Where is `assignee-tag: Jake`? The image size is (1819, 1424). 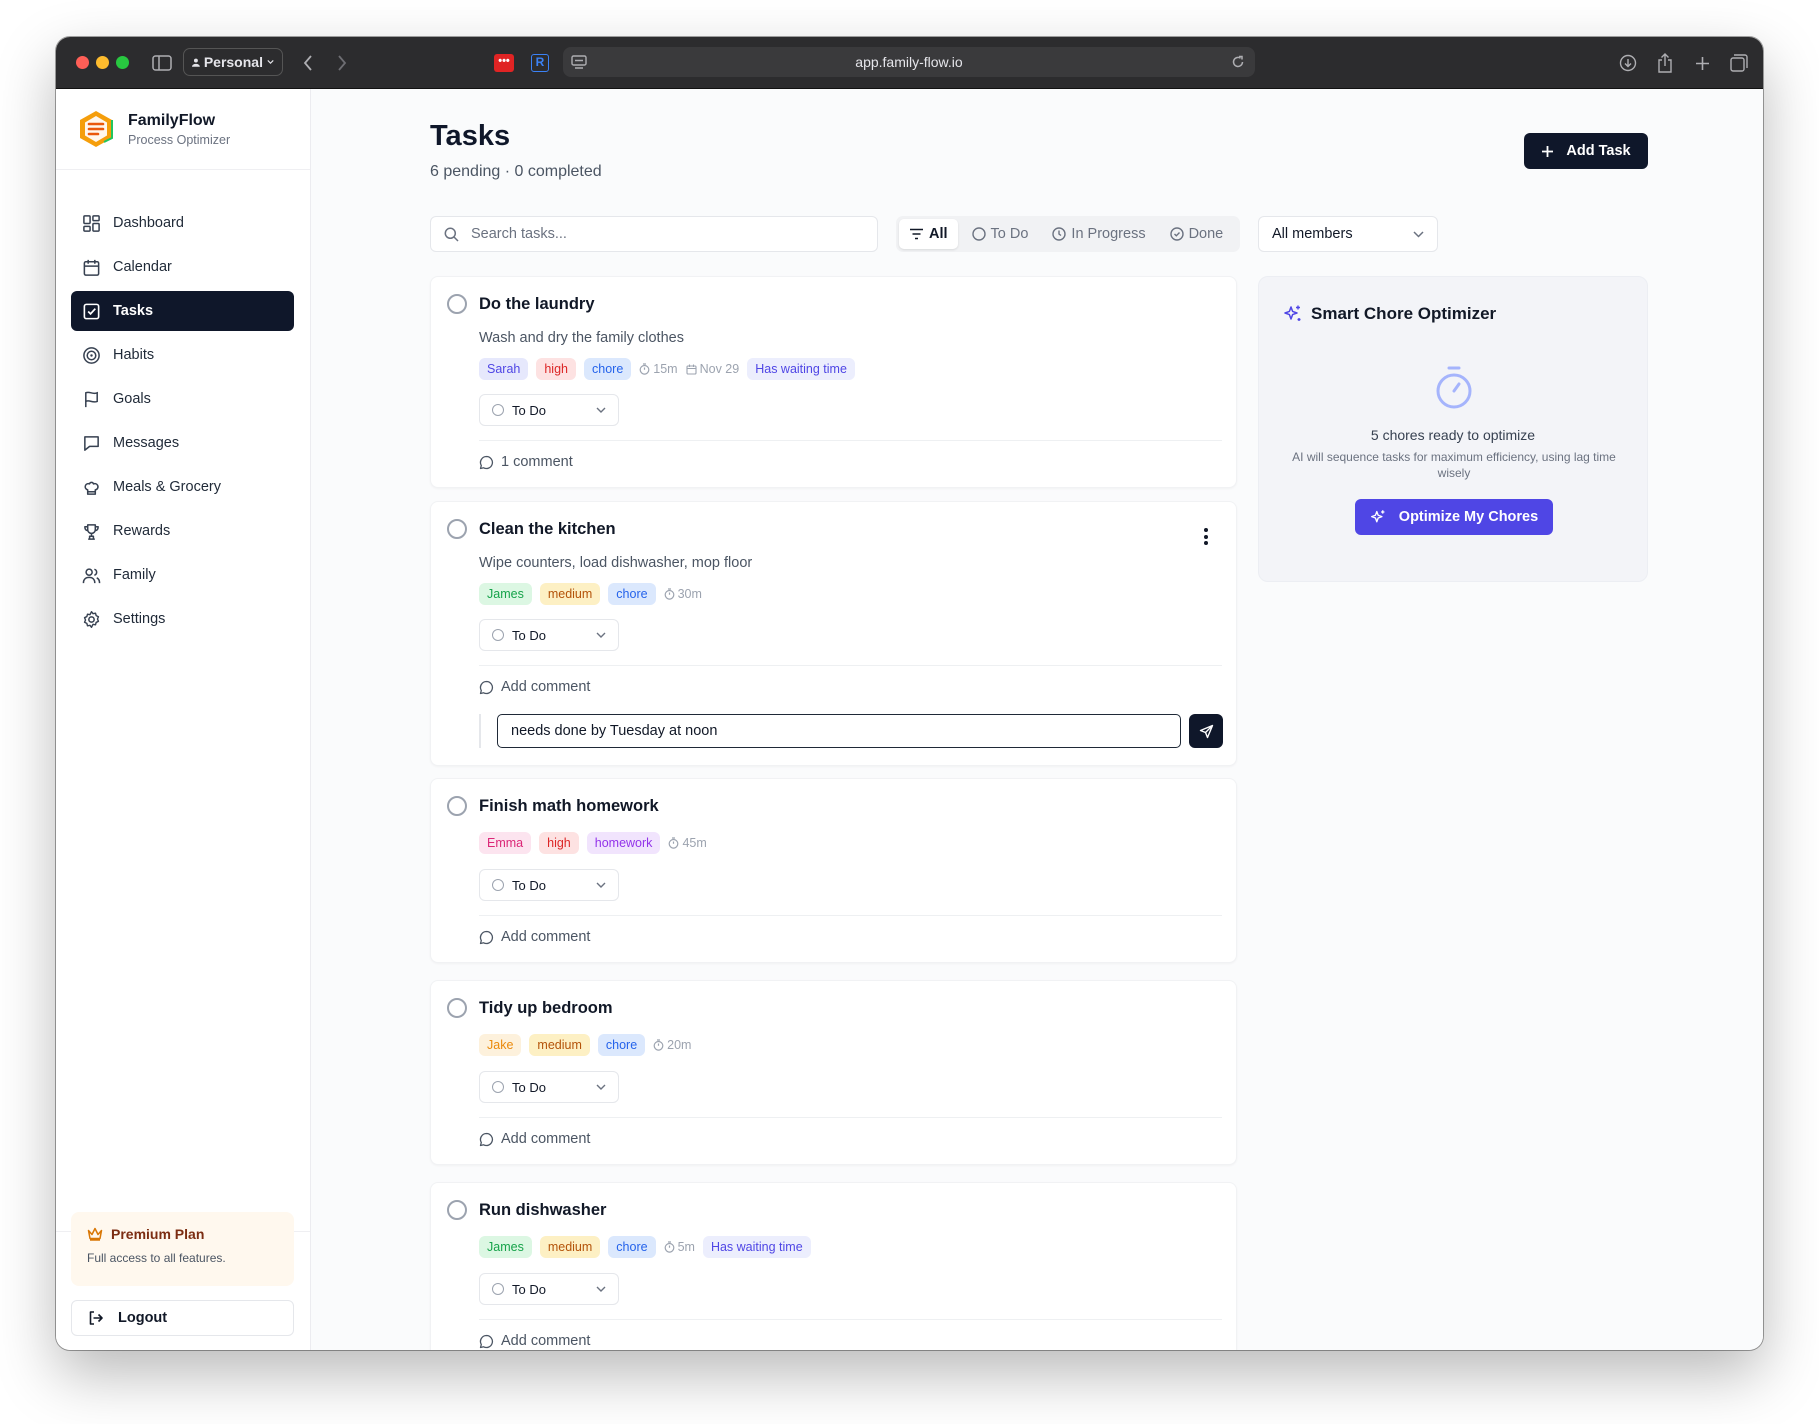
assignee-tag: Jake is located at coordinates (500, 1045).